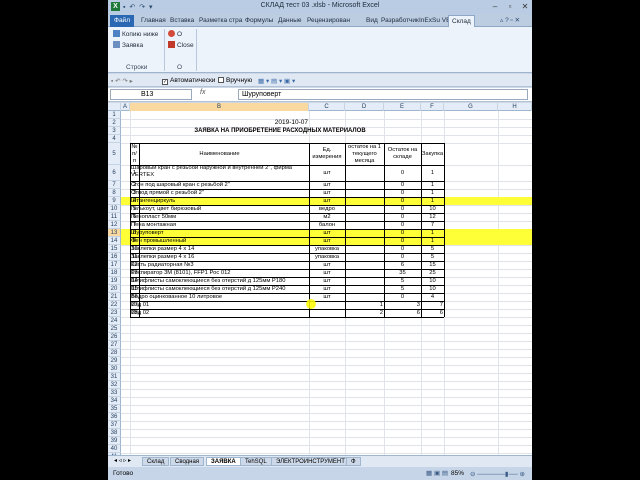 This screenshot has height=480, width=640. Describe the element at coordinates (432, 154) in the screenshot. I see `header-order: Закупка` at that location.